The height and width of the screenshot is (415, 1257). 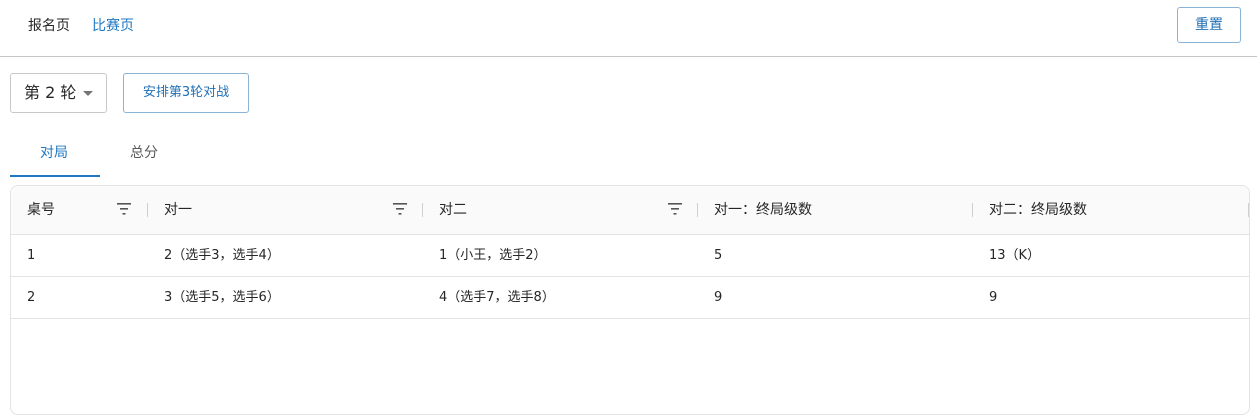 I want to click on cell-table-number: 1, so click(x=31, y=255).